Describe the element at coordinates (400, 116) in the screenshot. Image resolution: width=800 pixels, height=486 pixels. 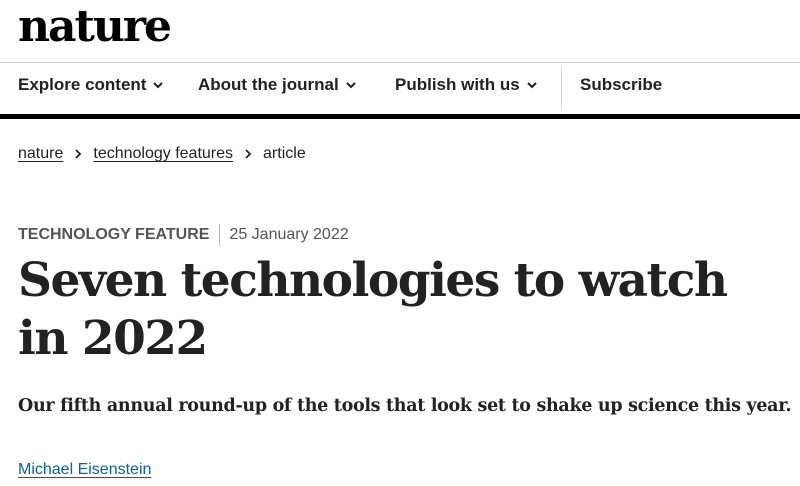
I see `nav-bottom-rule` at that location.